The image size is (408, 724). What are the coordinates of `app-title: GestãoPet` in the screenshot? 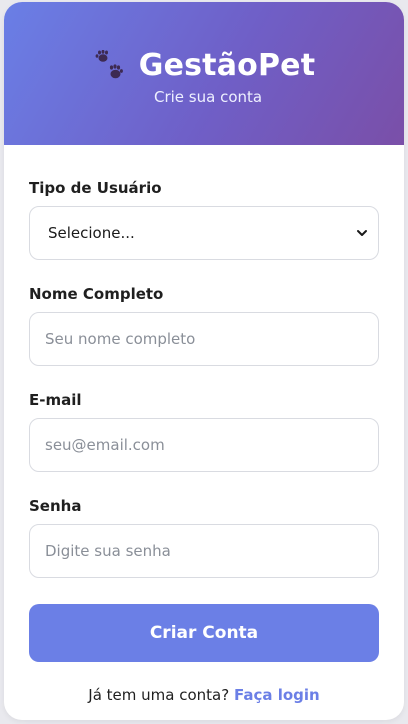 It's located at (227, 65).